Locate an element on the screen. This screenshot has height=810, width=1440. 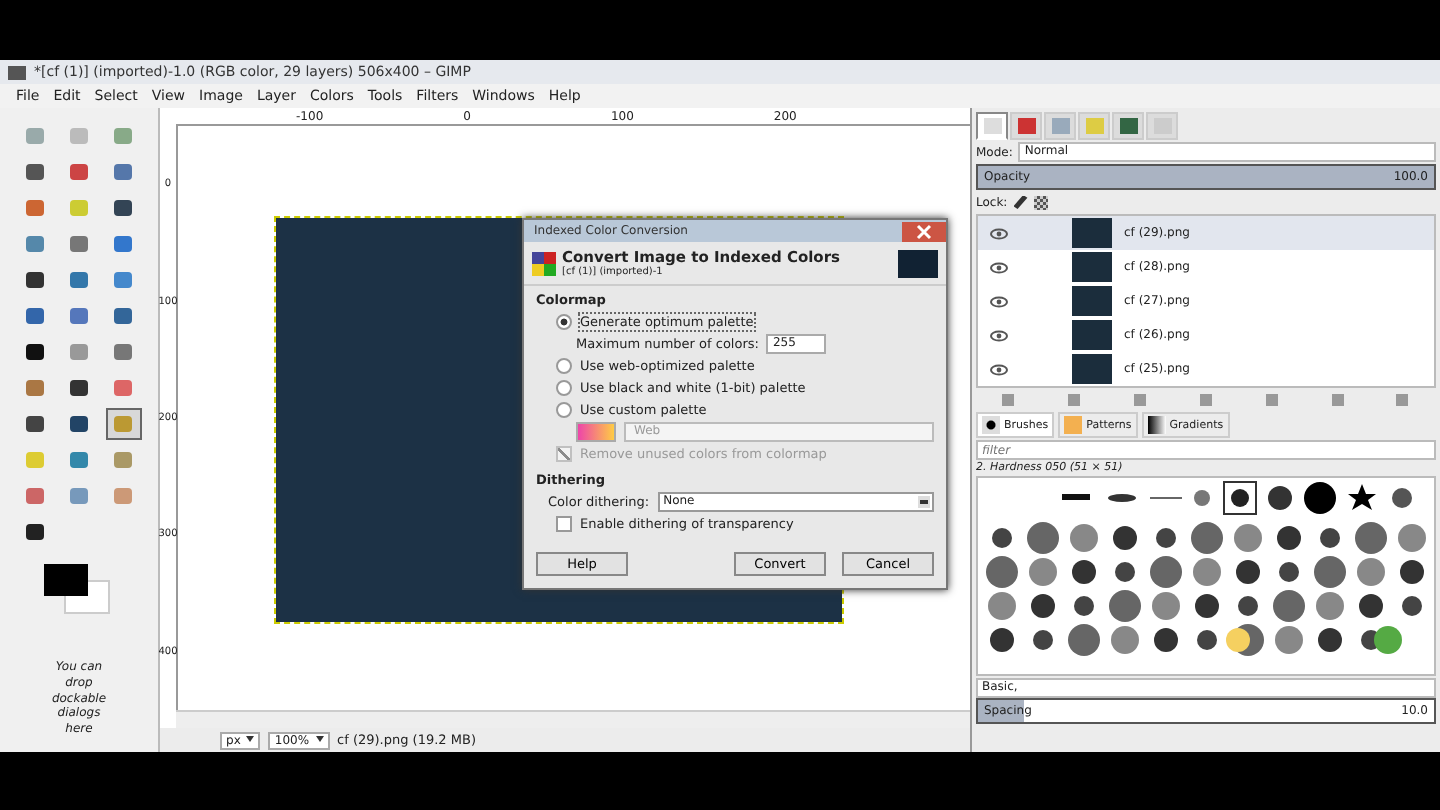
close-icon is located at coordinates (924, 231).